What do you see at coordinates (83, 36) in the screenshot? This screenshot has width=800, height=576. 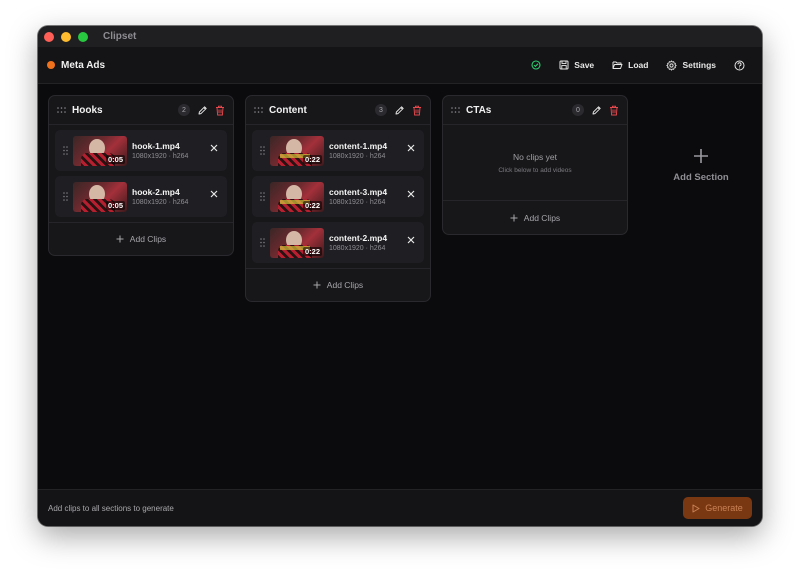 I see `maximize-window-button` at bounding box center [83, 36].